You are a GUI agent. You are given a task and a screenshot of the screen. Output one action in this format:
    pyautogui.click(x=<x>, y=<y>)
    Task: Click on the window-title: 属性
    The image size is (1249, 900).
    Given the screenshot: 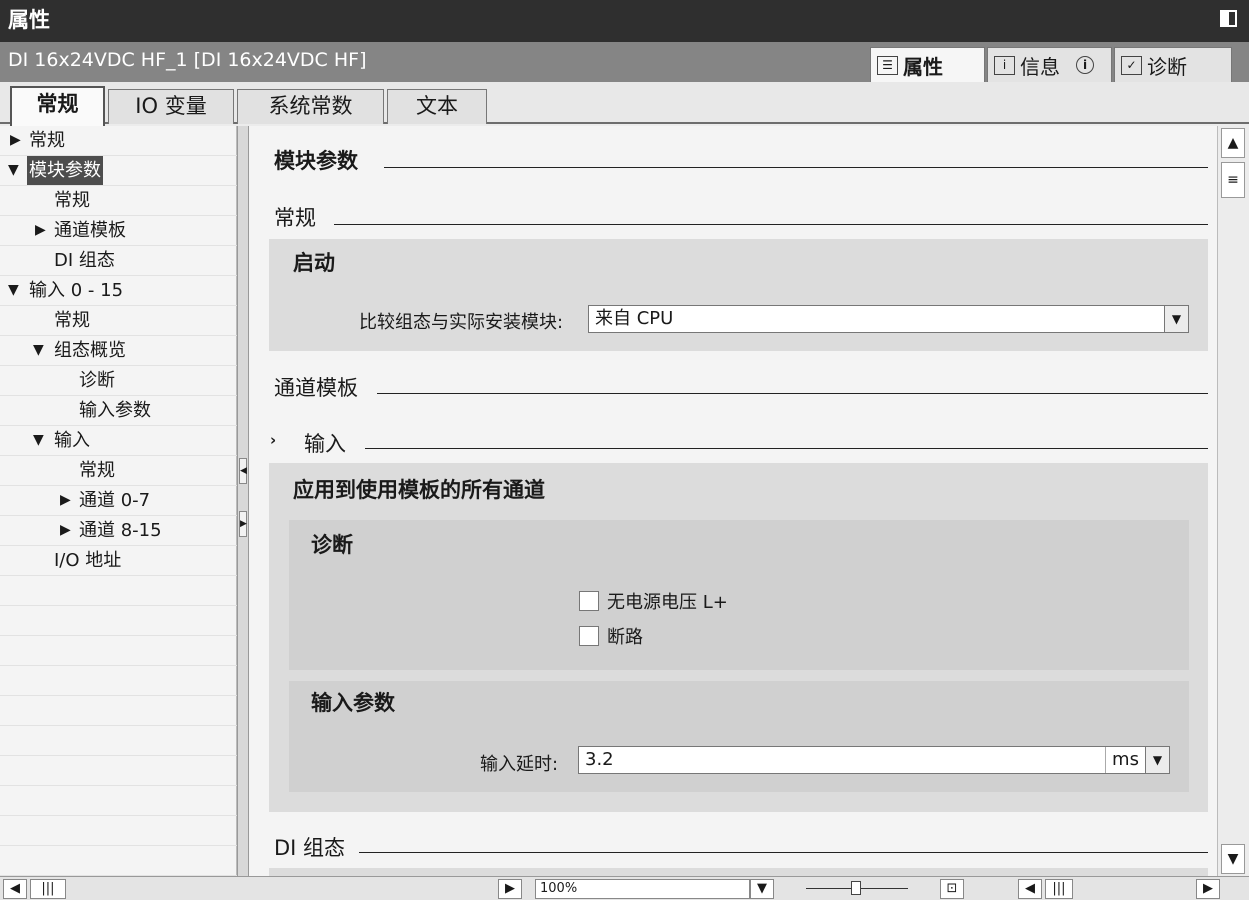 What is the action you would take?
    pyautogui.click(x=29, y=20)
    